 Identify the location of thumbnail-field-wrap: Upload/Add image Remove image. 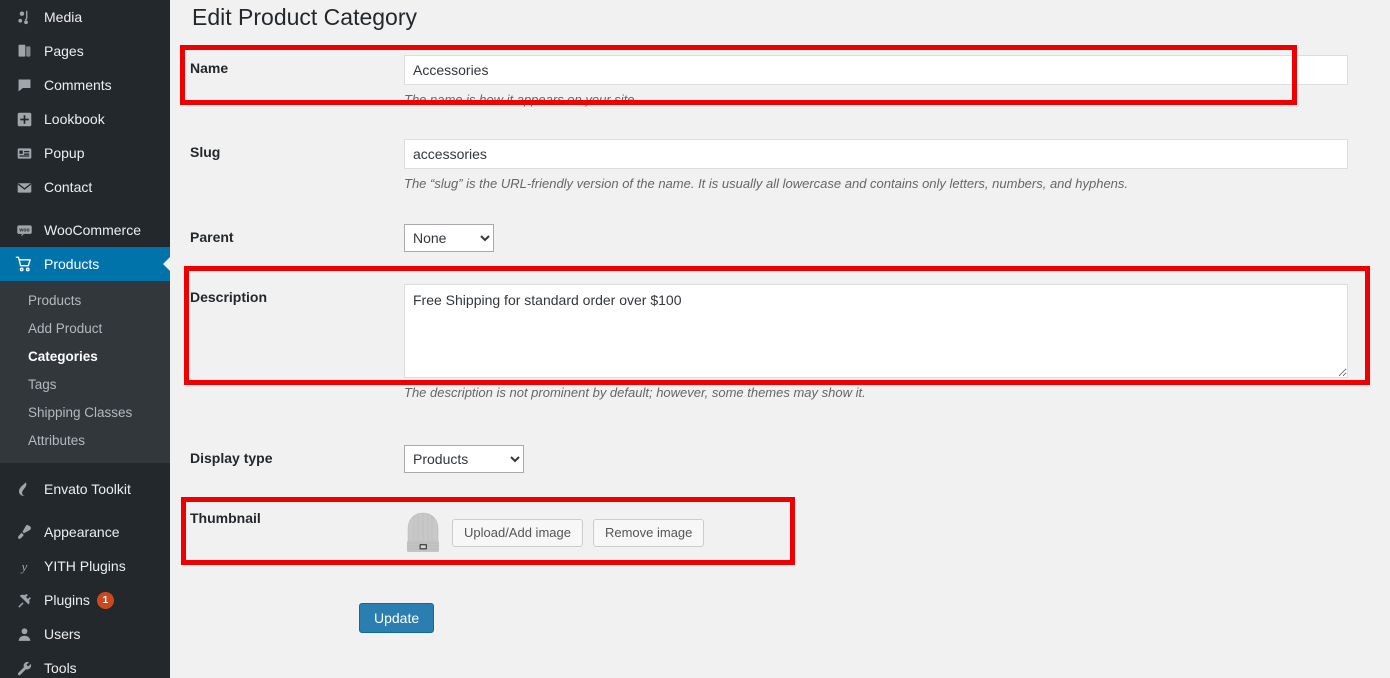
(897, 528).